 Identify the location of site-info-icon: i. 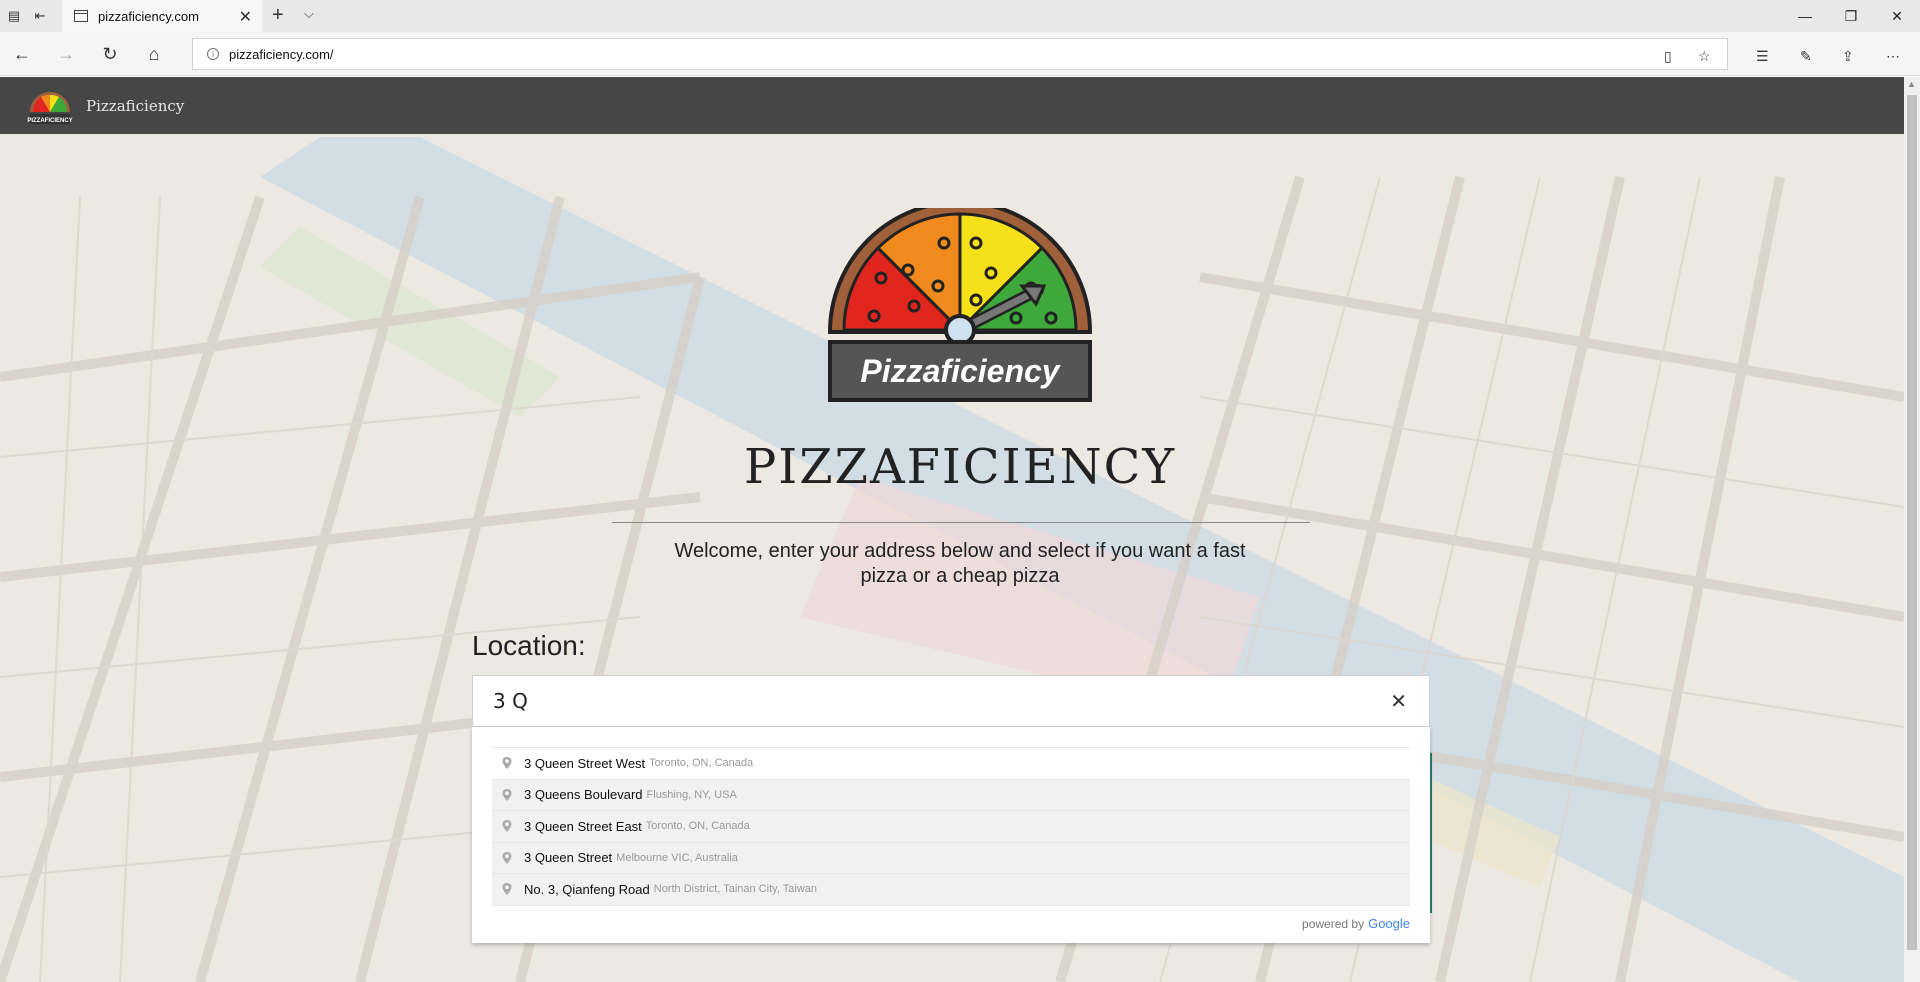
(213, 54).